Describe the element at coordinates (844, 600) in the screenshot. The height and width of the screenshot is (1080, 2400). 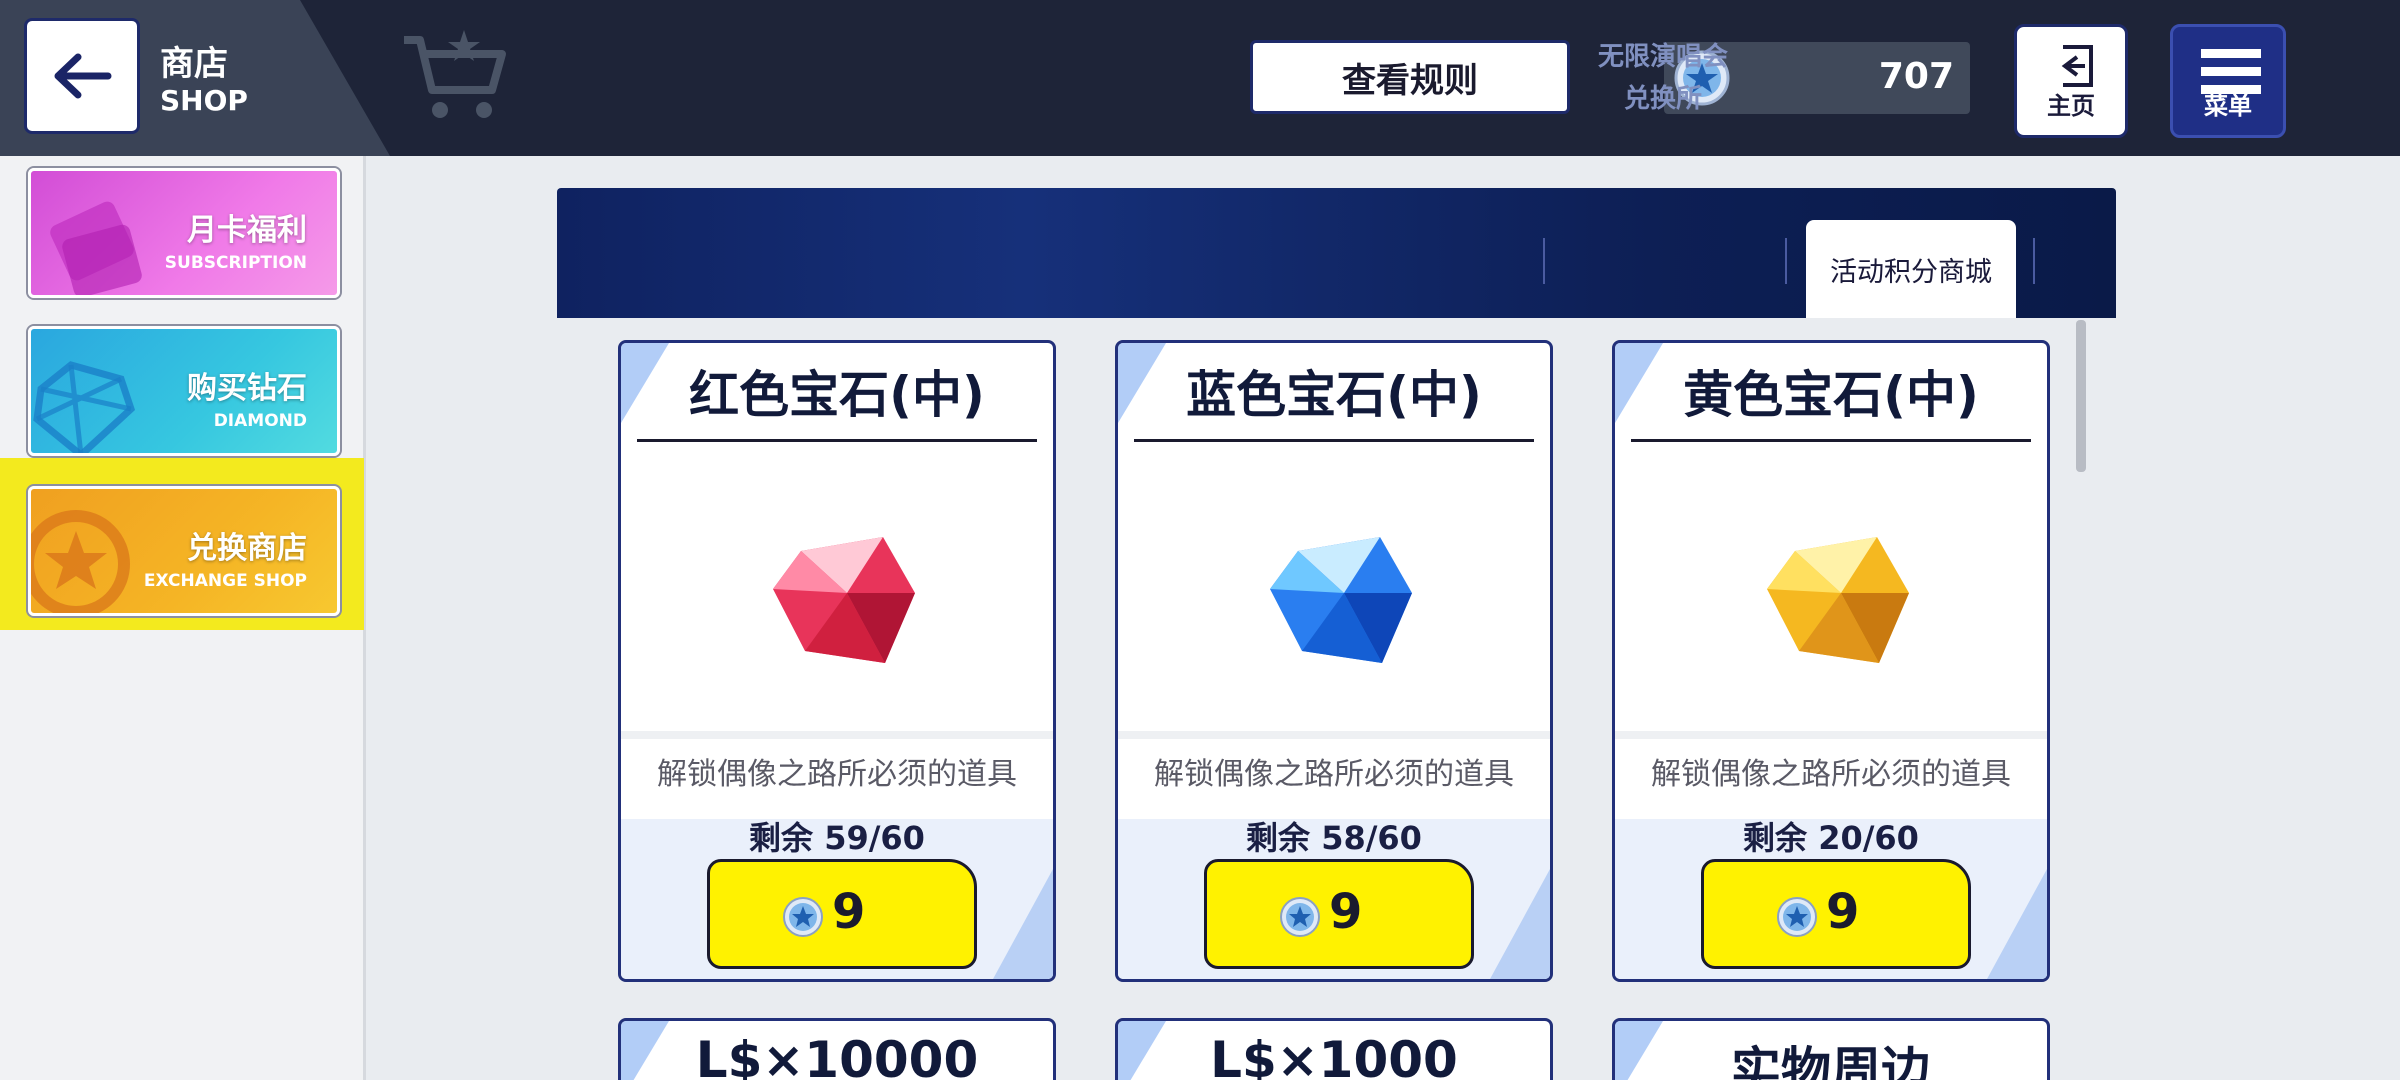
I see `red-gem-icon` at that location.